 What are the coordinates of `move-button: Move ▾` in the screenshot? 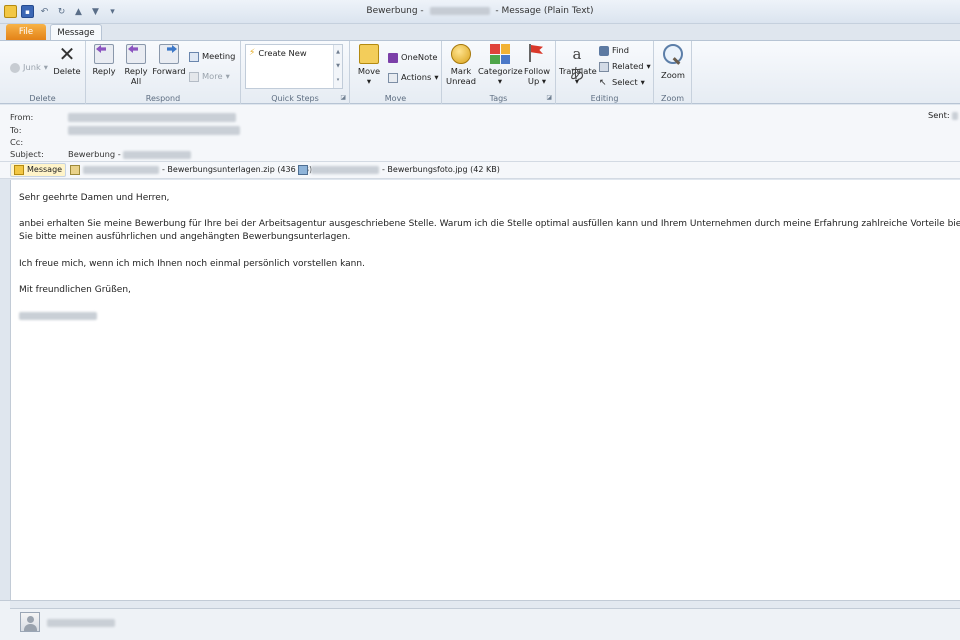 It's located at (369, 65).